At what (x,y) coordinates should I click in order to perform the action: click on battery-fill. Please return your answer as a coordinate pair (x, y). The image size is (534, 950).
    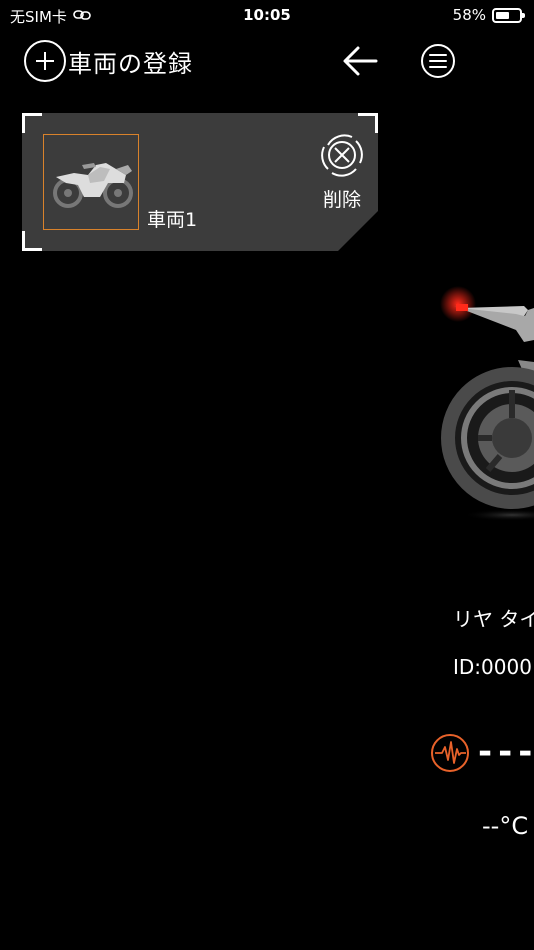
    Looking at the image, I should click on (502, 15).